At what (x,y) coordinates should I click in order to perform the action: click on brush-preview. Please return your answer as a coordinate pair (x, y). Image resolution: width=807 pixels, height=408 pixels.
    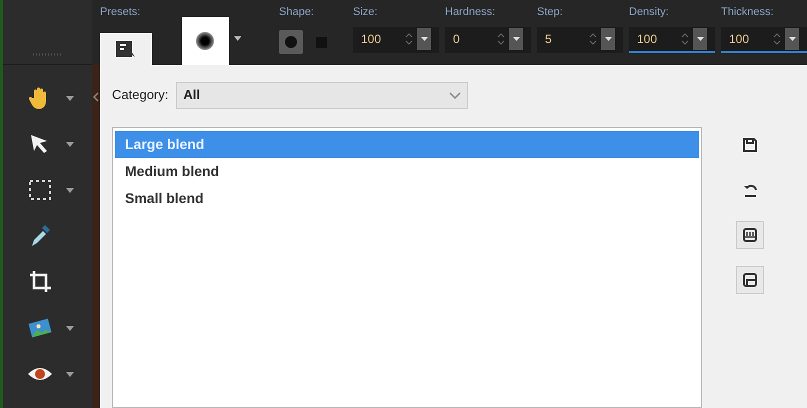
    Looking at the image, I should click on (205, 41).